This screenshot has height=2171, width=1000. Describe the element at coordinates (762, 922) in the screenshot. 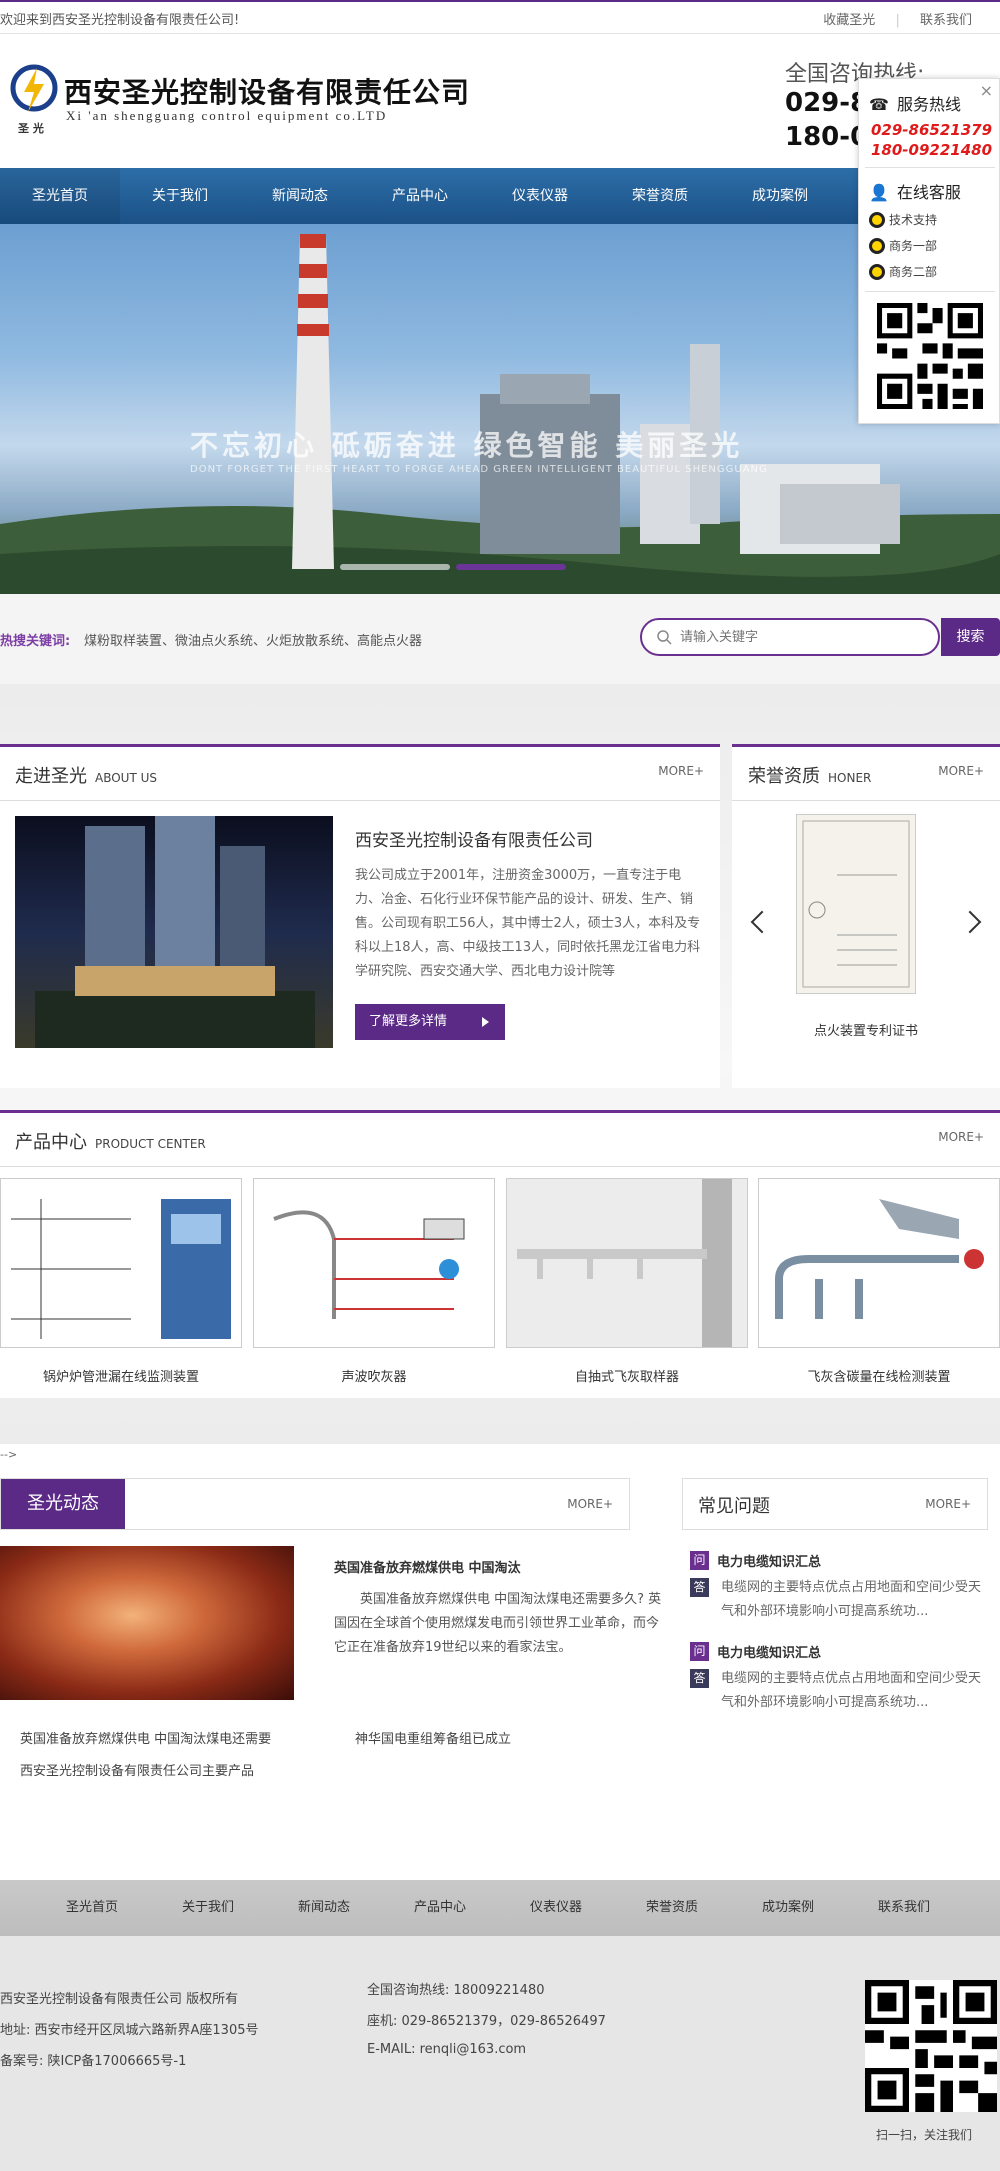

I see `chevron-left-icon` at that location.